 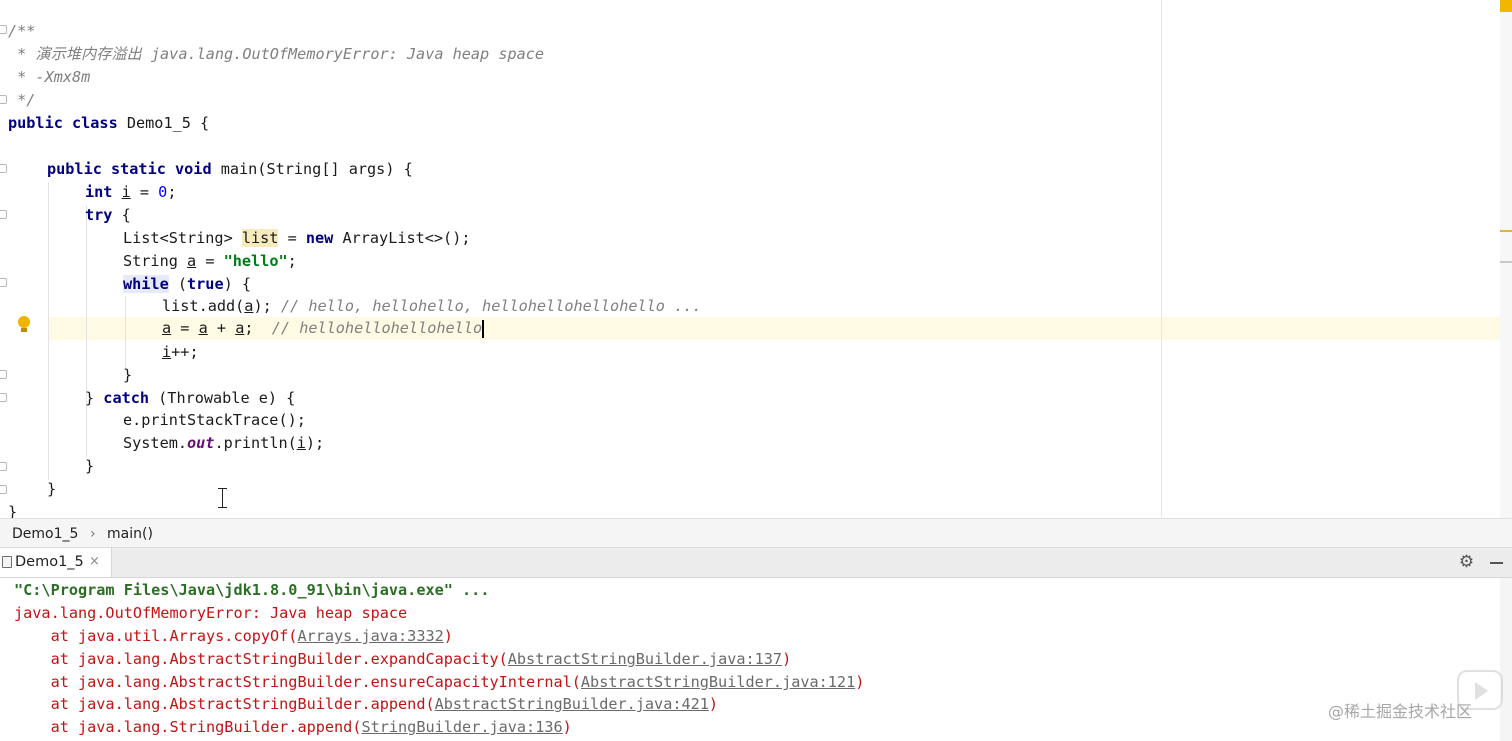 I want to click on breadcrumb: Demo1_5 › main(), so click(x=756, y=533).